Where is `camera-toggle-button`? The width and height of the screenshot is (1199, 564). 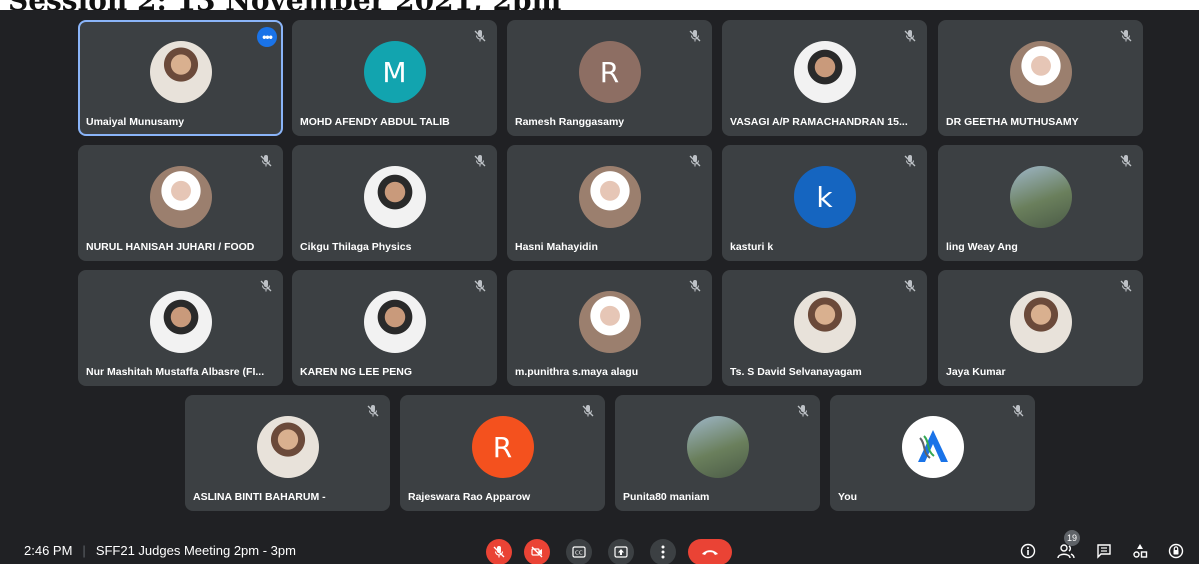 camera-toggle-button is located at coordinates (537, 551).